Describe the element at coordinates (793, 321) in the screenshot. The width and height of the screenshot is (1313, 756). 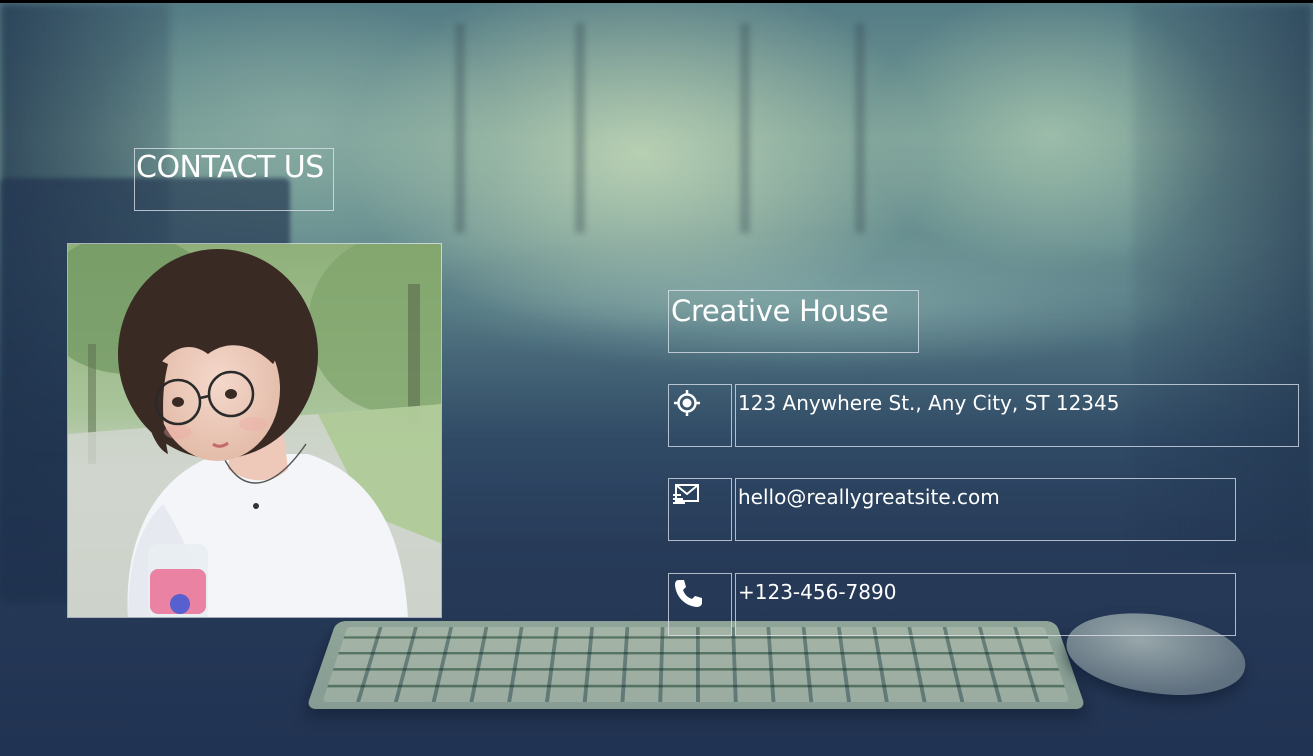
I see `company-name: Creative House` at that location.